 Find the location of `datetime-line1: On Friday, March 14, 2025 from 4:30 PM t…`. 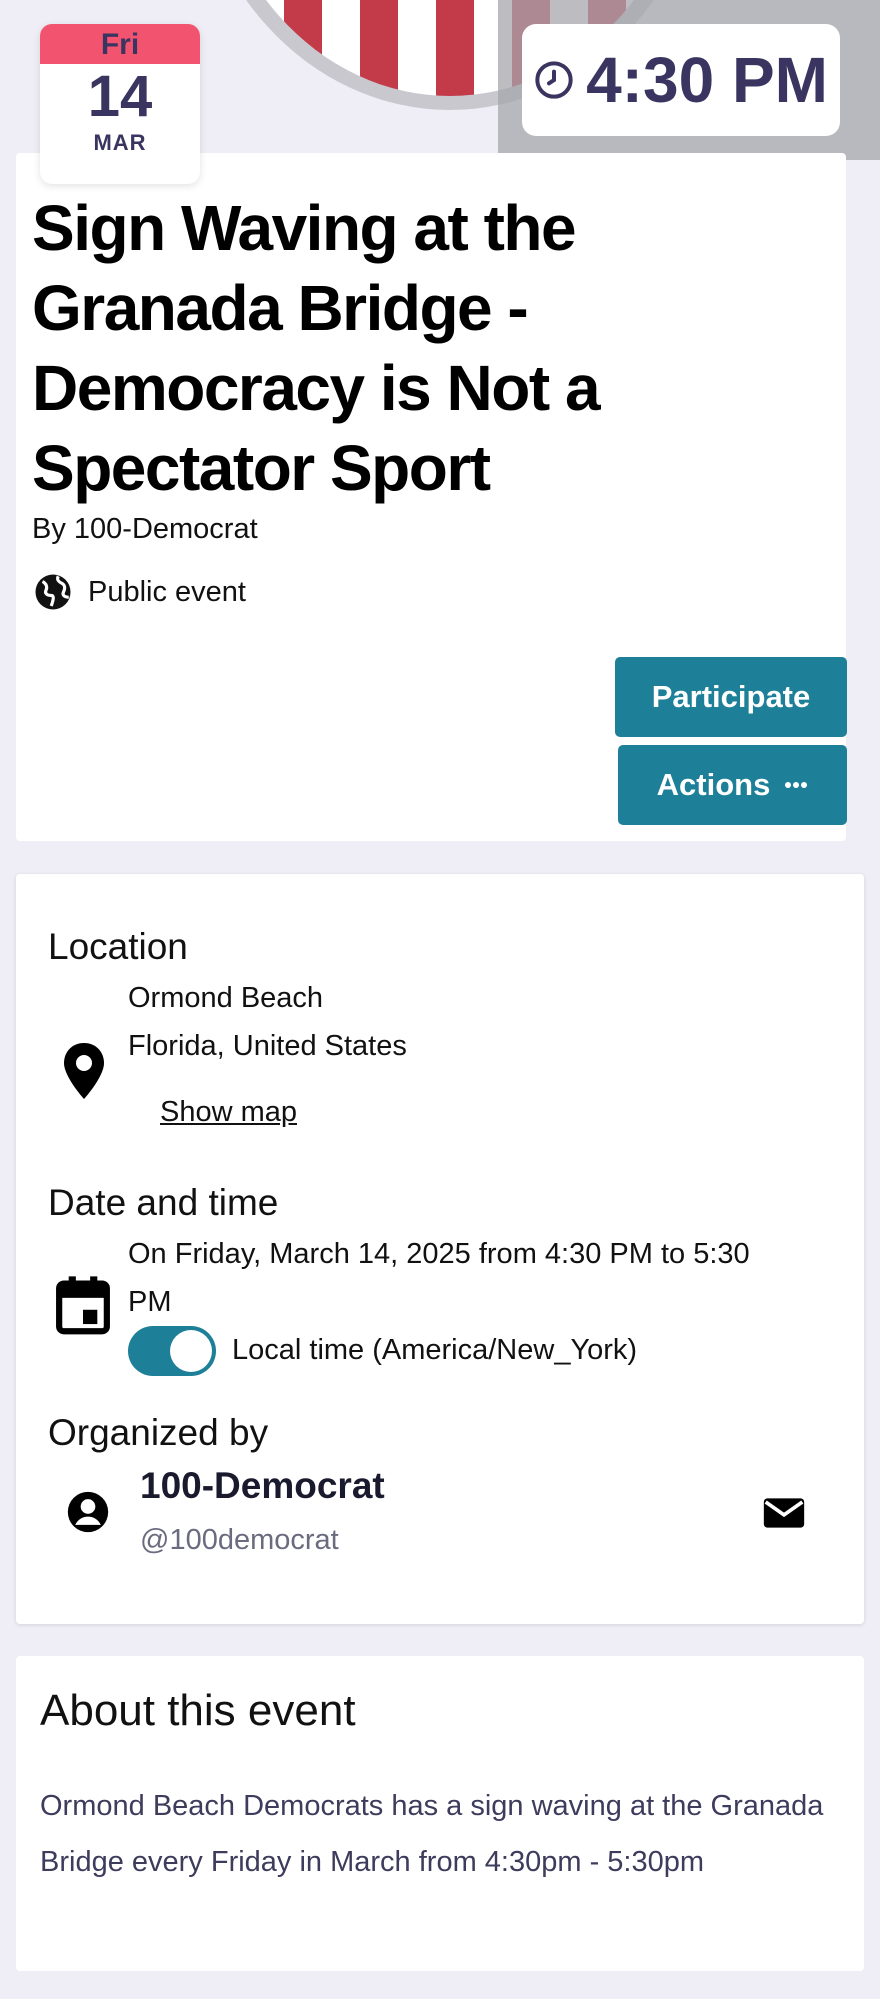

datetime-line1: On Friday, March 14, 2025 from 4:30 PM t… is located at coordinates (439, 1254).